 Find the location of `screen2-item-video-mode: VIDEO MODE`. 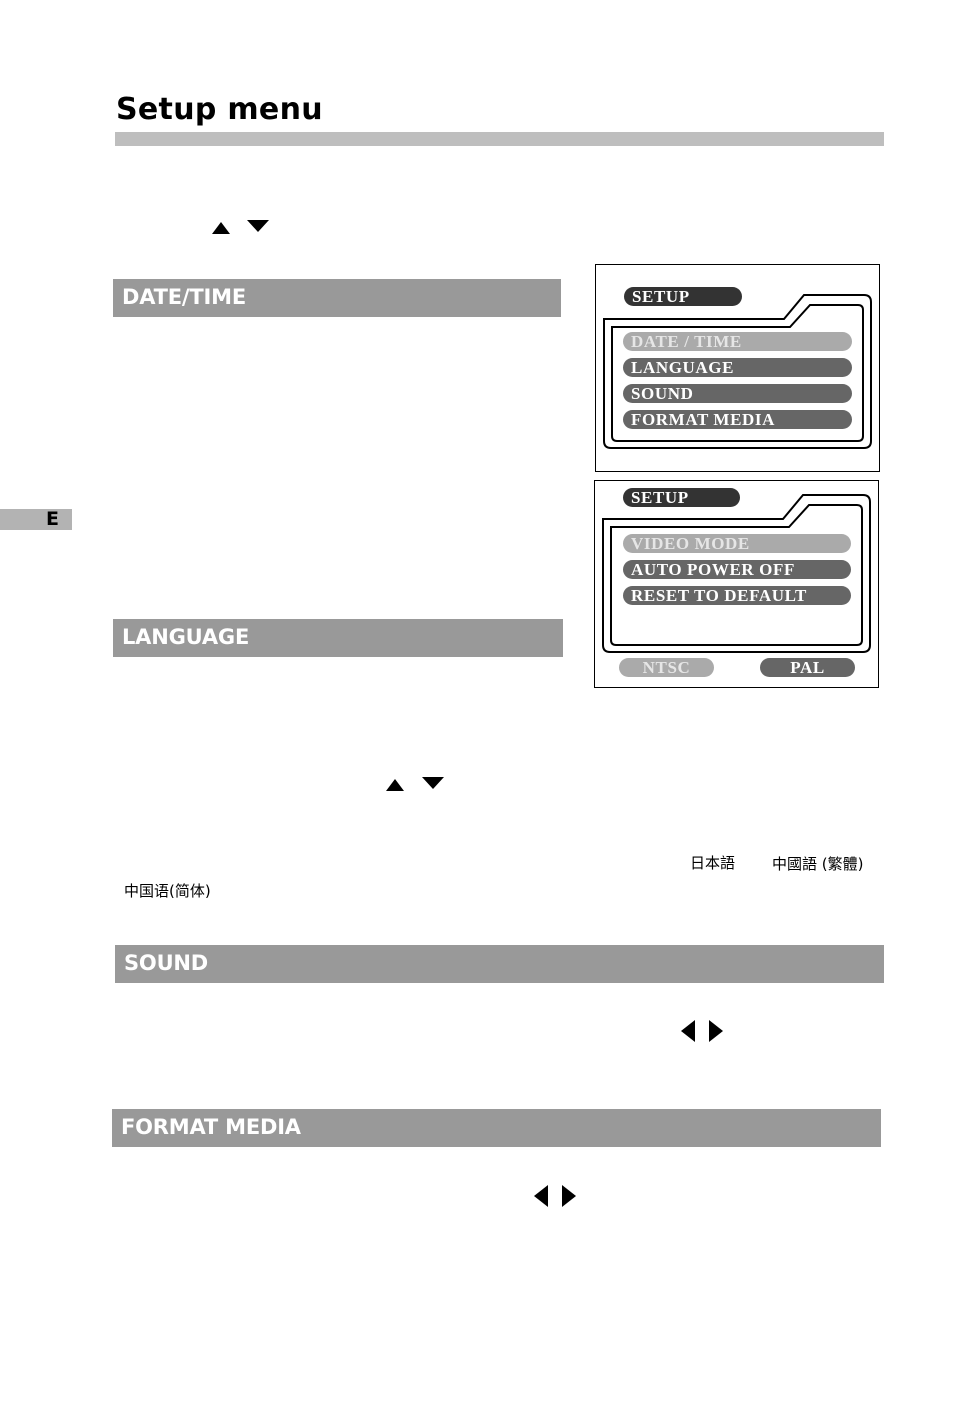

screen2-item-video-mode: VIDEO MODE is located at coordinates (737, 543).